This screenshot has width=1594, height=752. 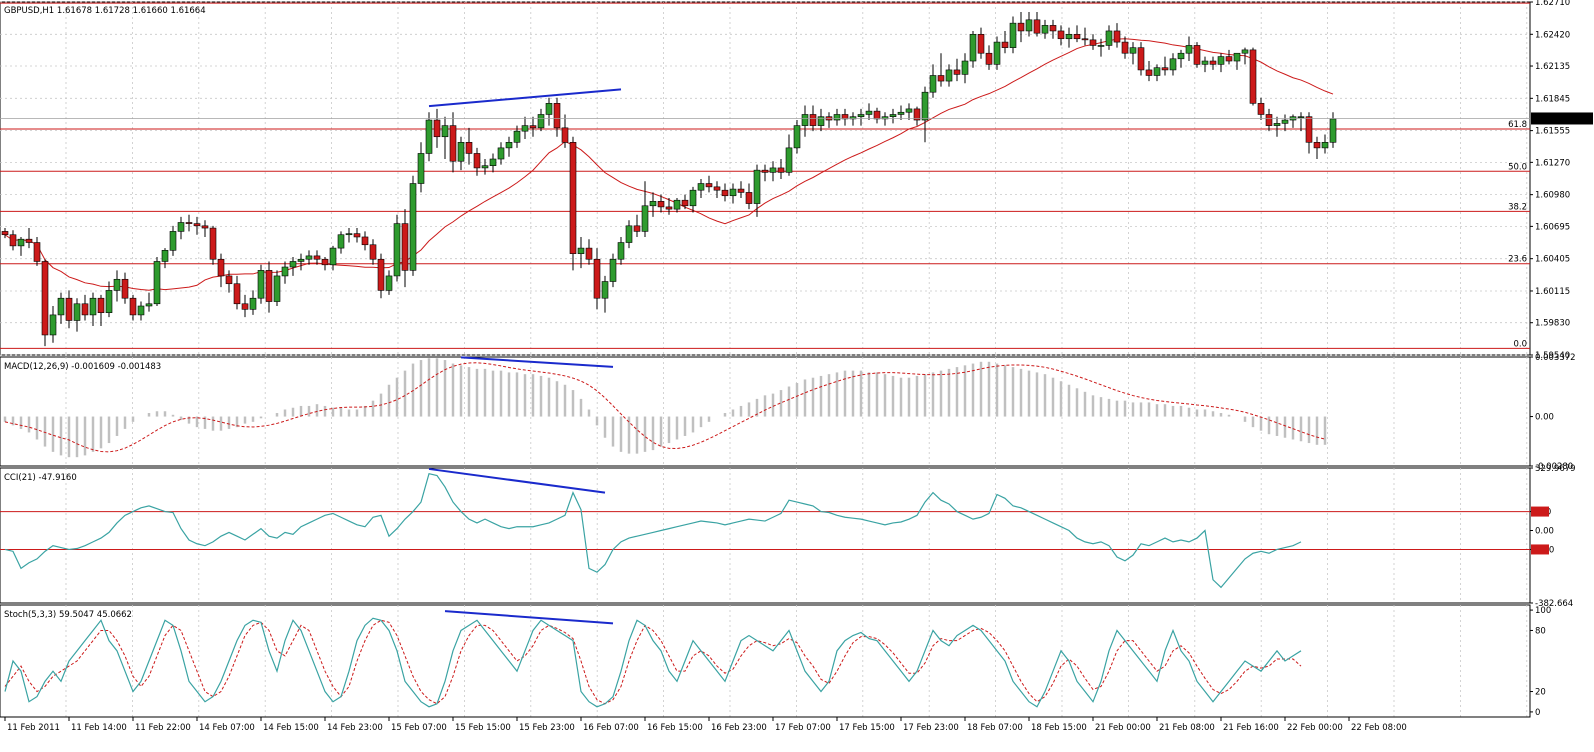 I want to click on time-tick-label: 14 Feb 15:00, so click(x=291, y=728).